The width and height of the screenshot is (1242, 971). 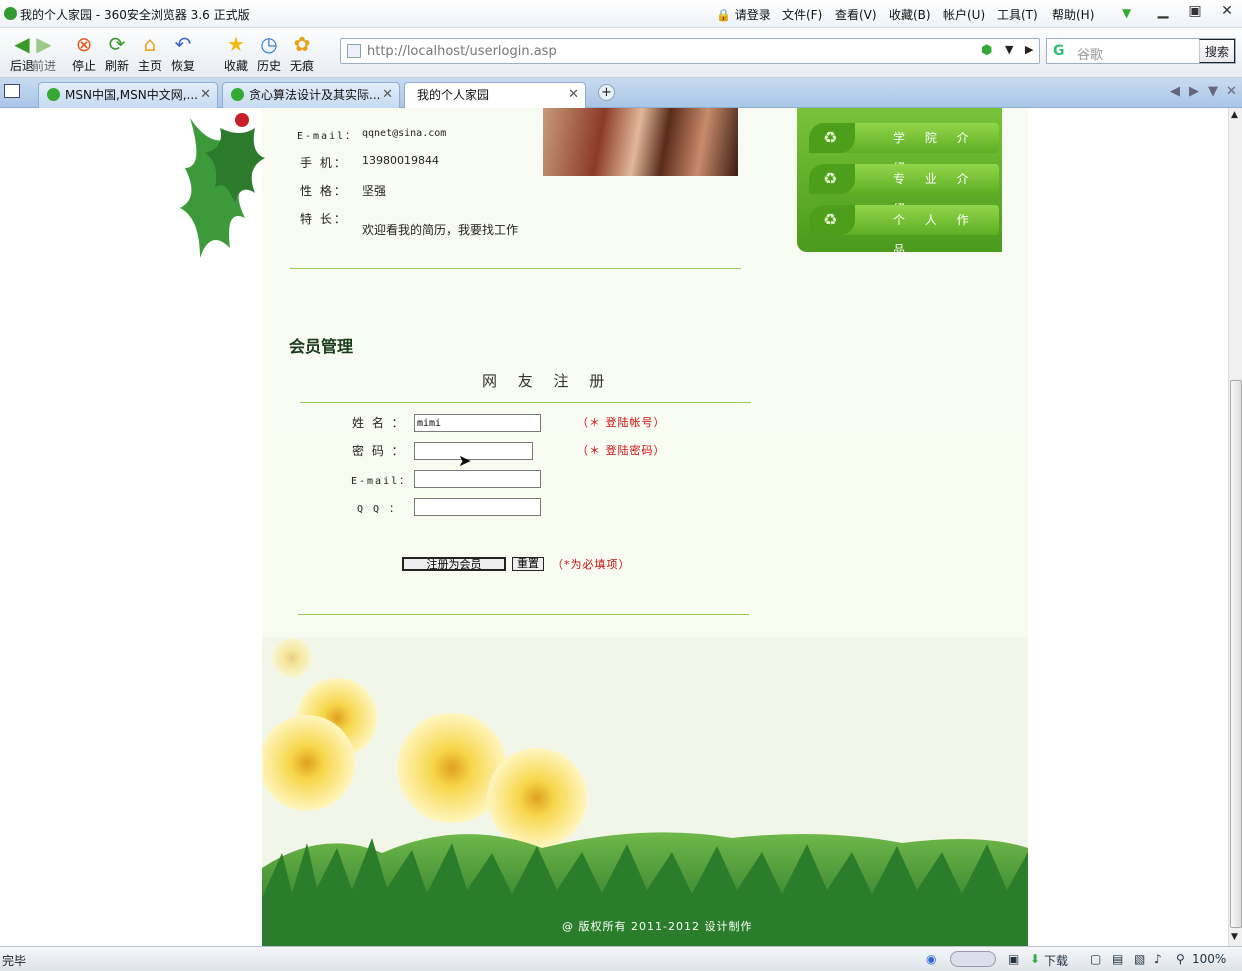 What do you see at coordinates (1017, 14) in the screenshot?
I see `menu-tools: 工具(T)` at bounding box center [1017, 14].